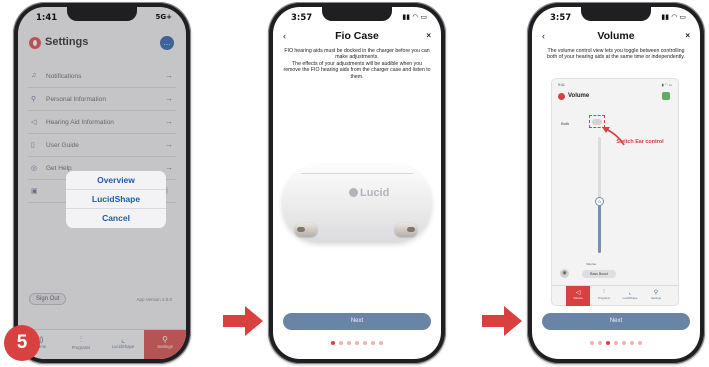 The image size is (709, 367). Describe the element at coordinates (116, 218) in the screenshot. I see `action-cancel: Cancel` at that location.